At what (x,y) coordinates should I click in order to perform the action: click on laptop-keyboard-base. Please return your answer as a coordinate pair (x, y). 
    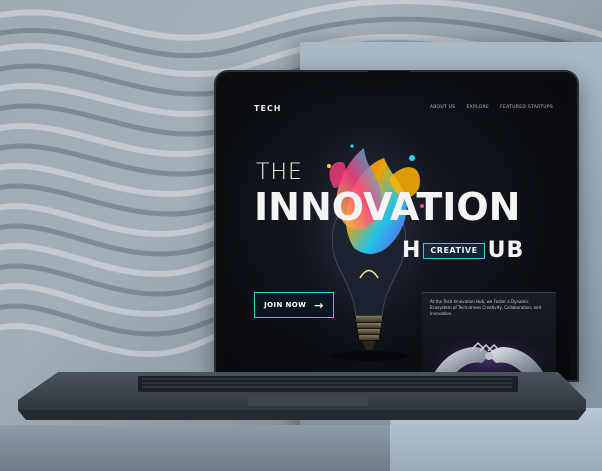
    Looking at the image, I should click on (302, 396).